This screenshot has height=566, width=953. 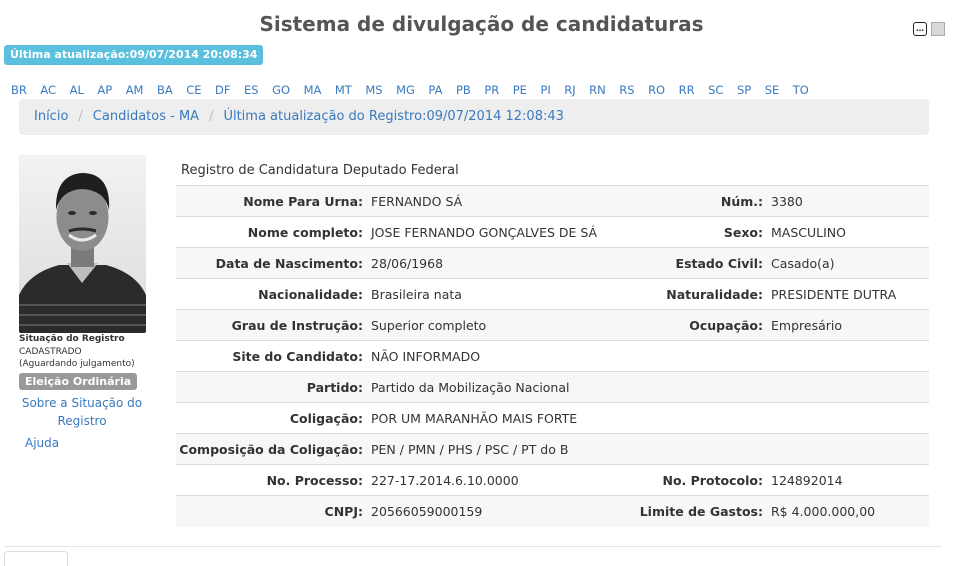 I want to click on state-link-ro: RO, so click(x=656, y=90).